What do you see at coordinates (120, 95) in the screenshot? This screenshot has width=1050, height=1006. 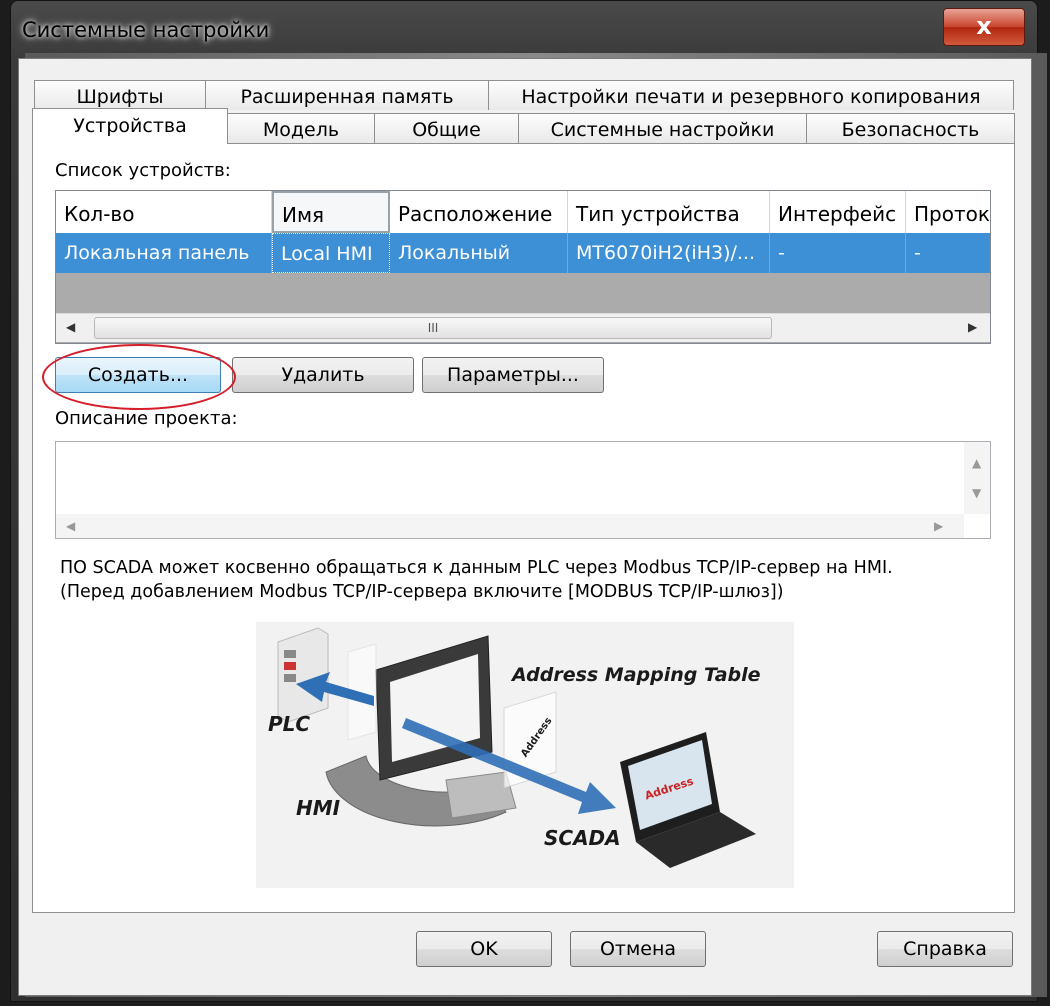 I see `tab-fonts: Шрифты` at bounding box center [120, 95].